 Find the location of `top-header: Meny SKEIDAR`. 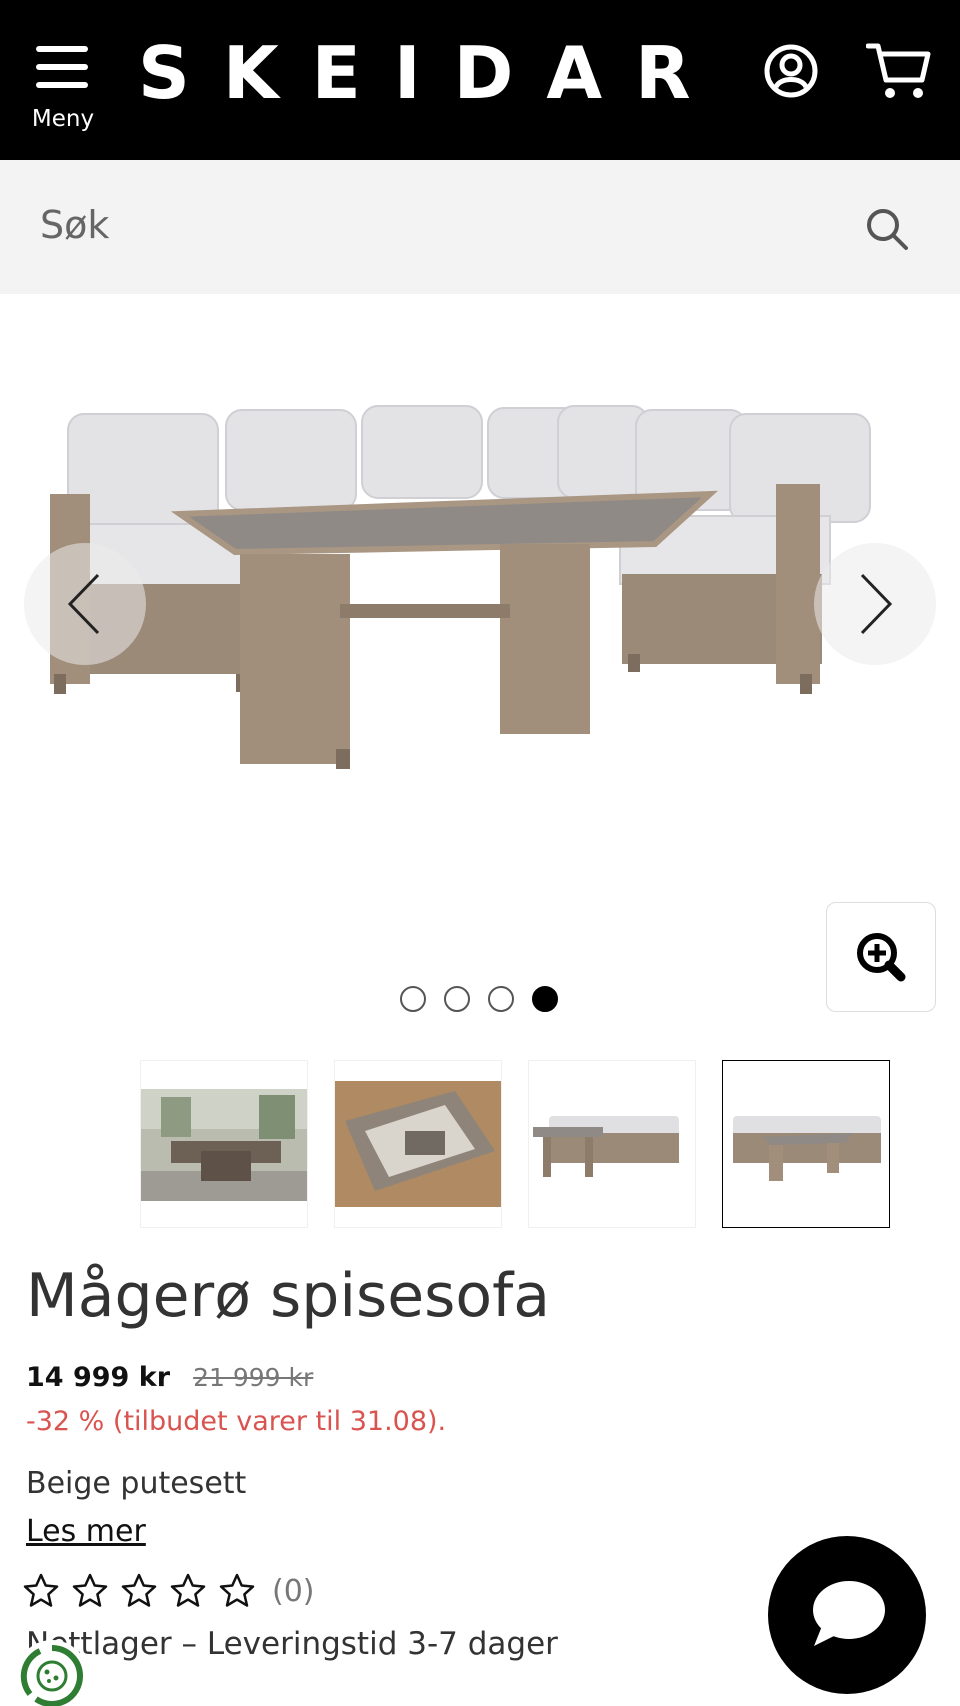

top-header: Meny SKEIDAR is located at coordinates (480, 80).